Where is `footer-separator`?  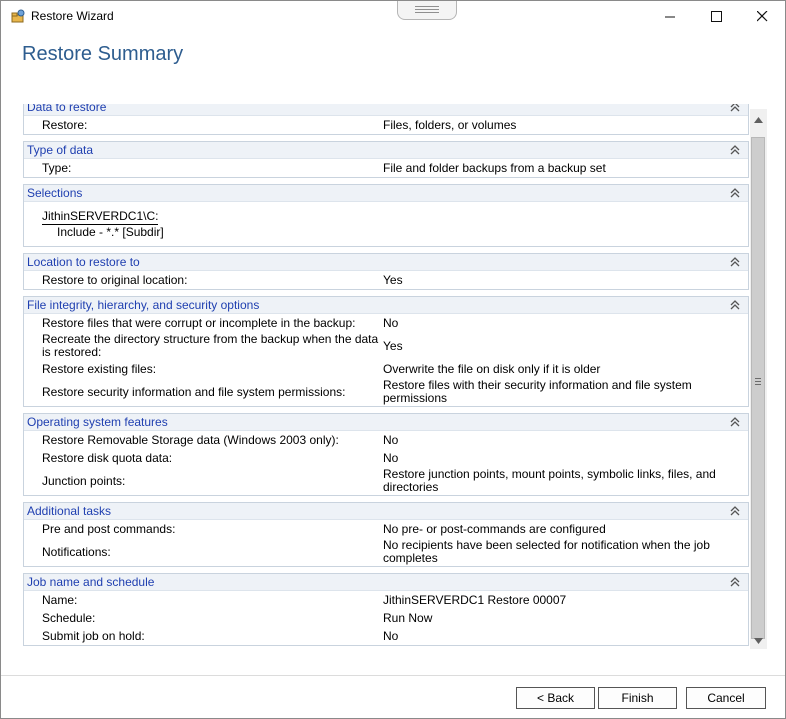 footer-separator is located at coordinates (393, 675).